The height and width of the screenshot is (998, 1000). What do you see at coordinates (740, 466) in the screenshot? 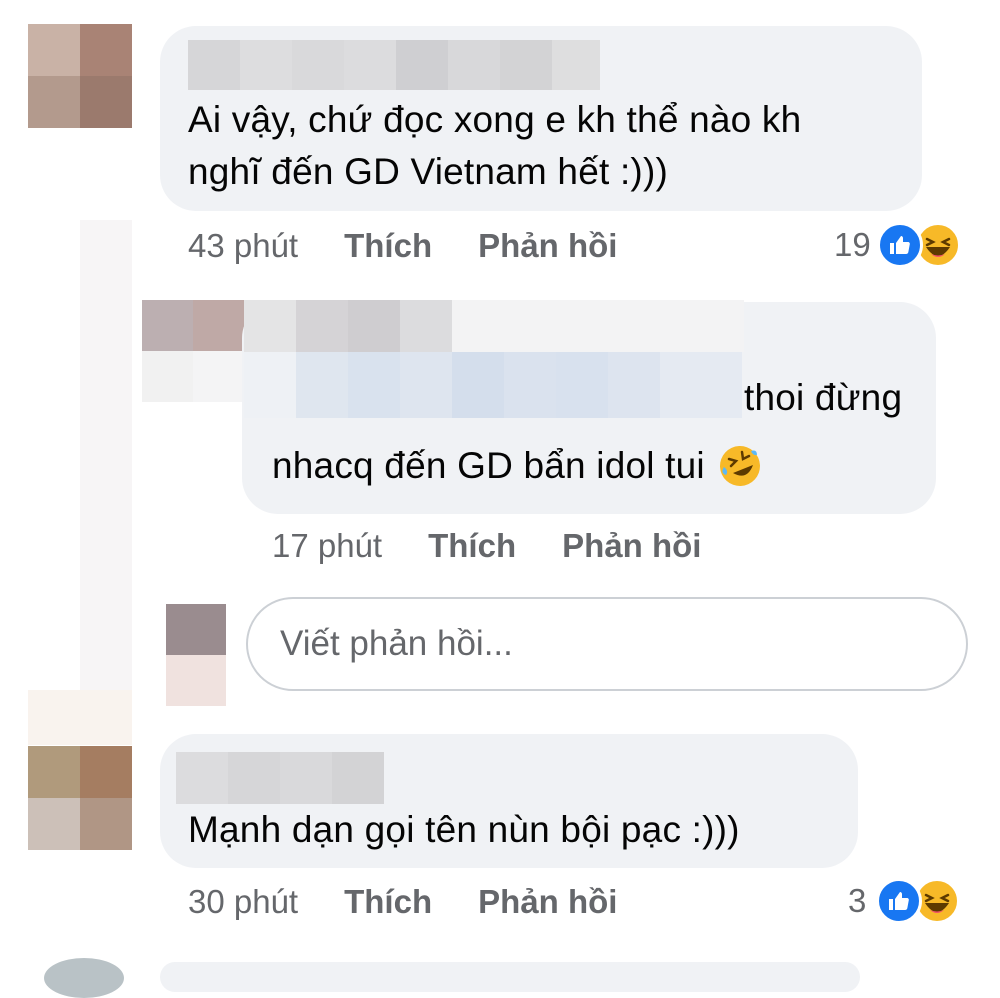
I see `rolling-on-floor-laughing-emoji` at bounding box center [740, 466].